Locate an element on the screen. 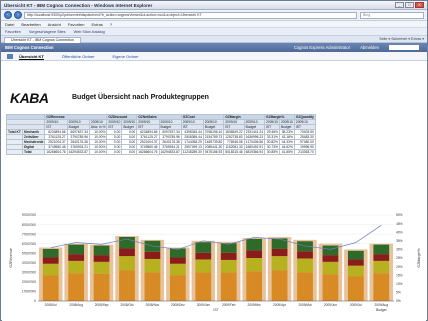  menu-item-edit: Bearbeiten is located at coordinates (30, 24).